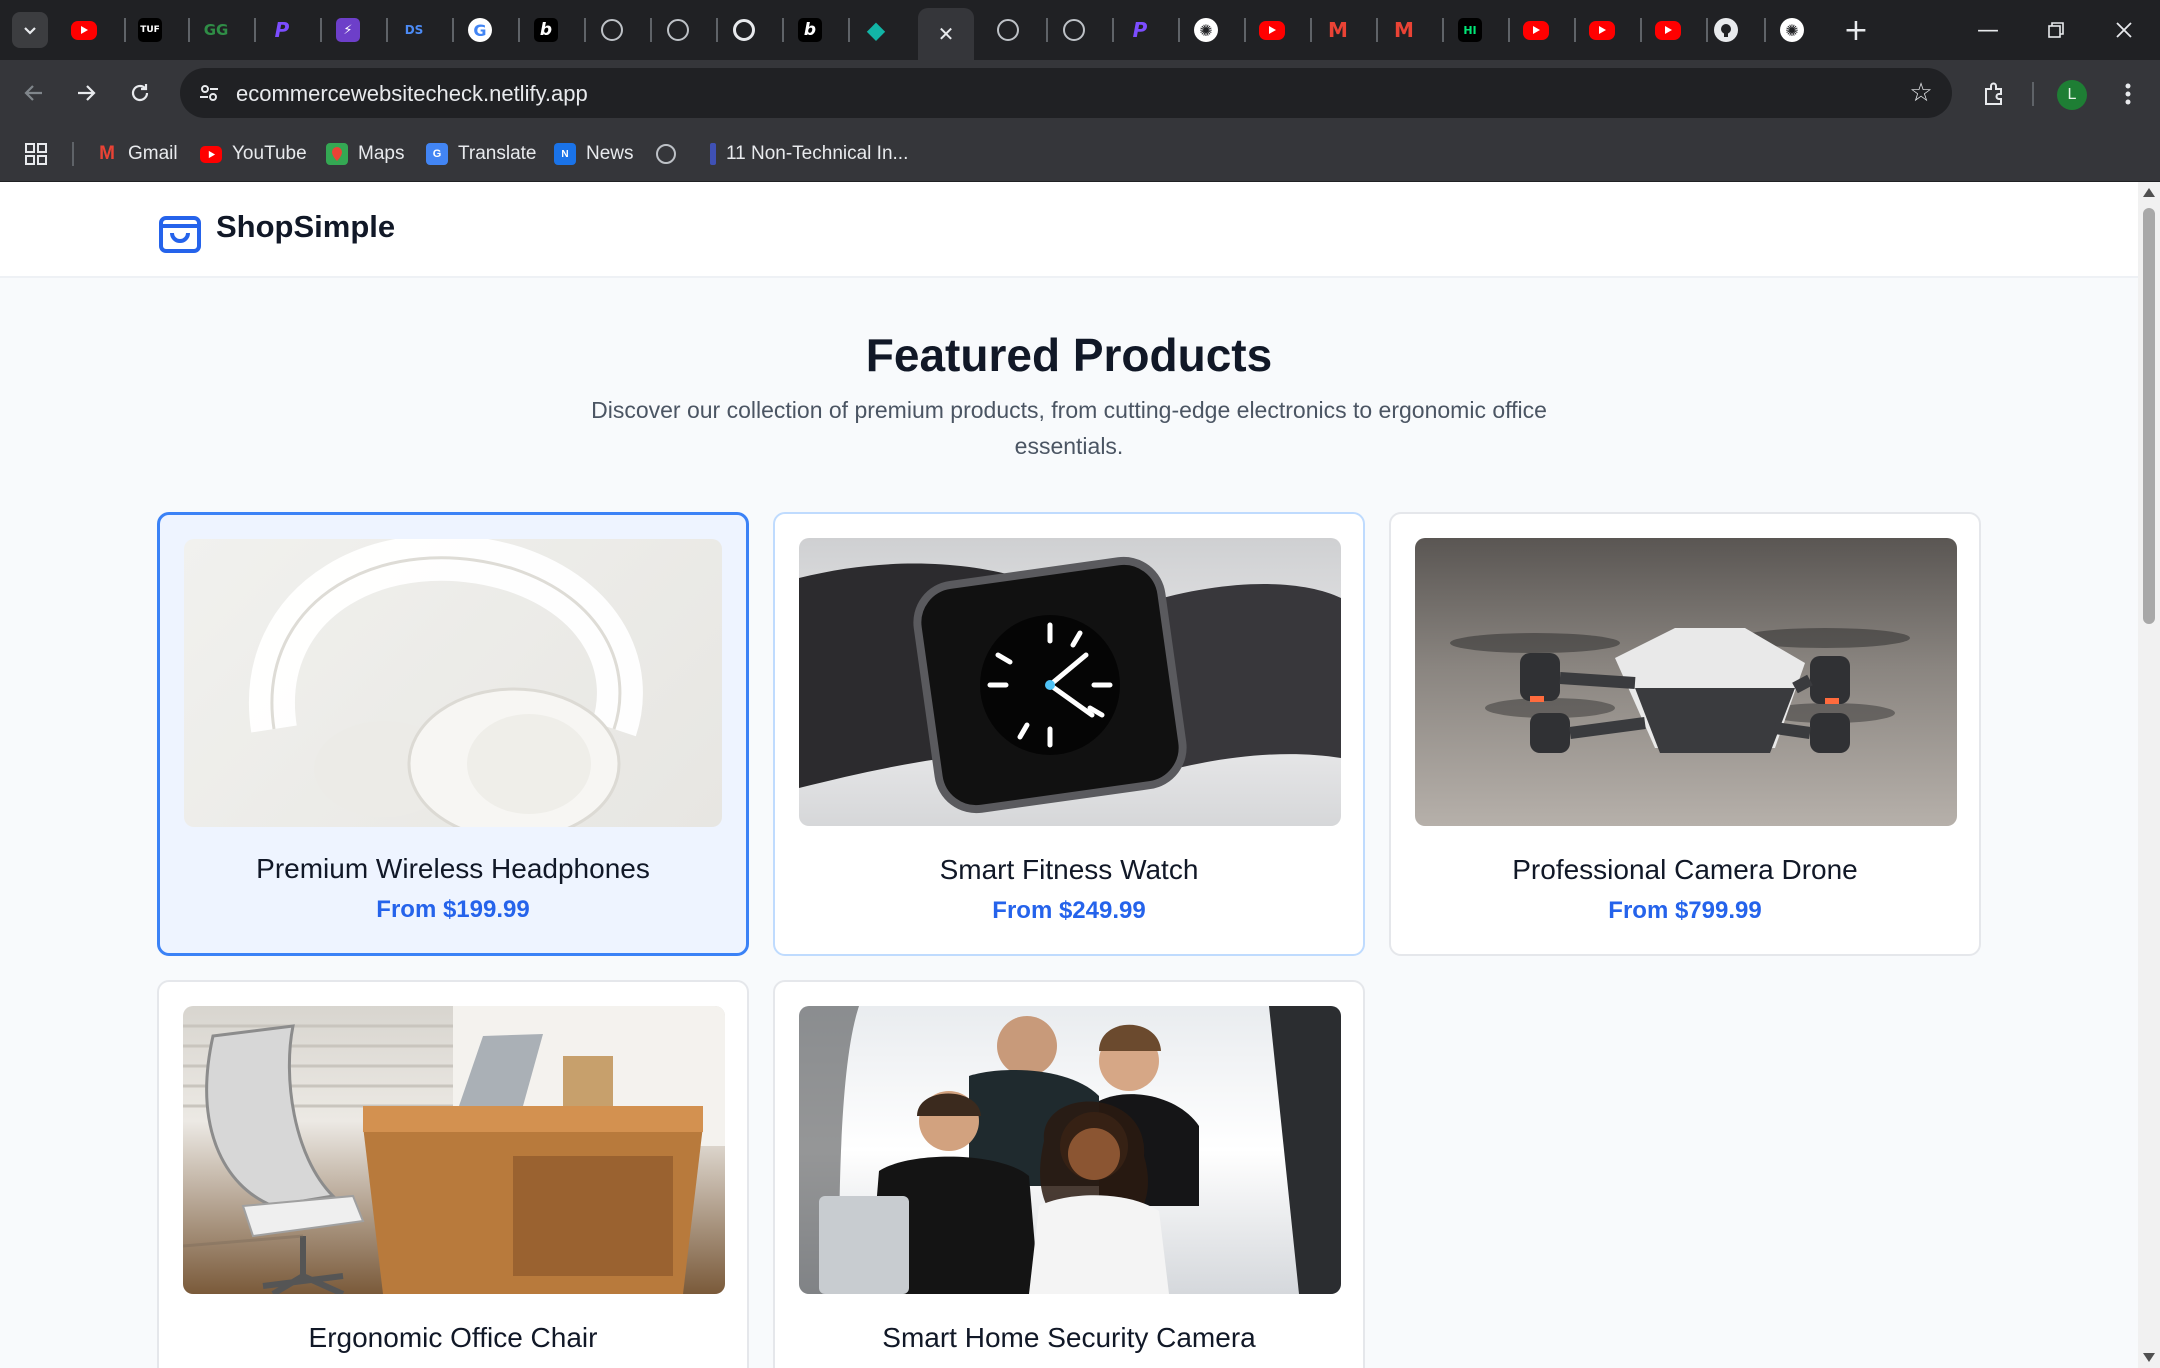 The width and height of the screenshot is (2160, 1368). I want to click on news-icon: N, so click(565, 154).